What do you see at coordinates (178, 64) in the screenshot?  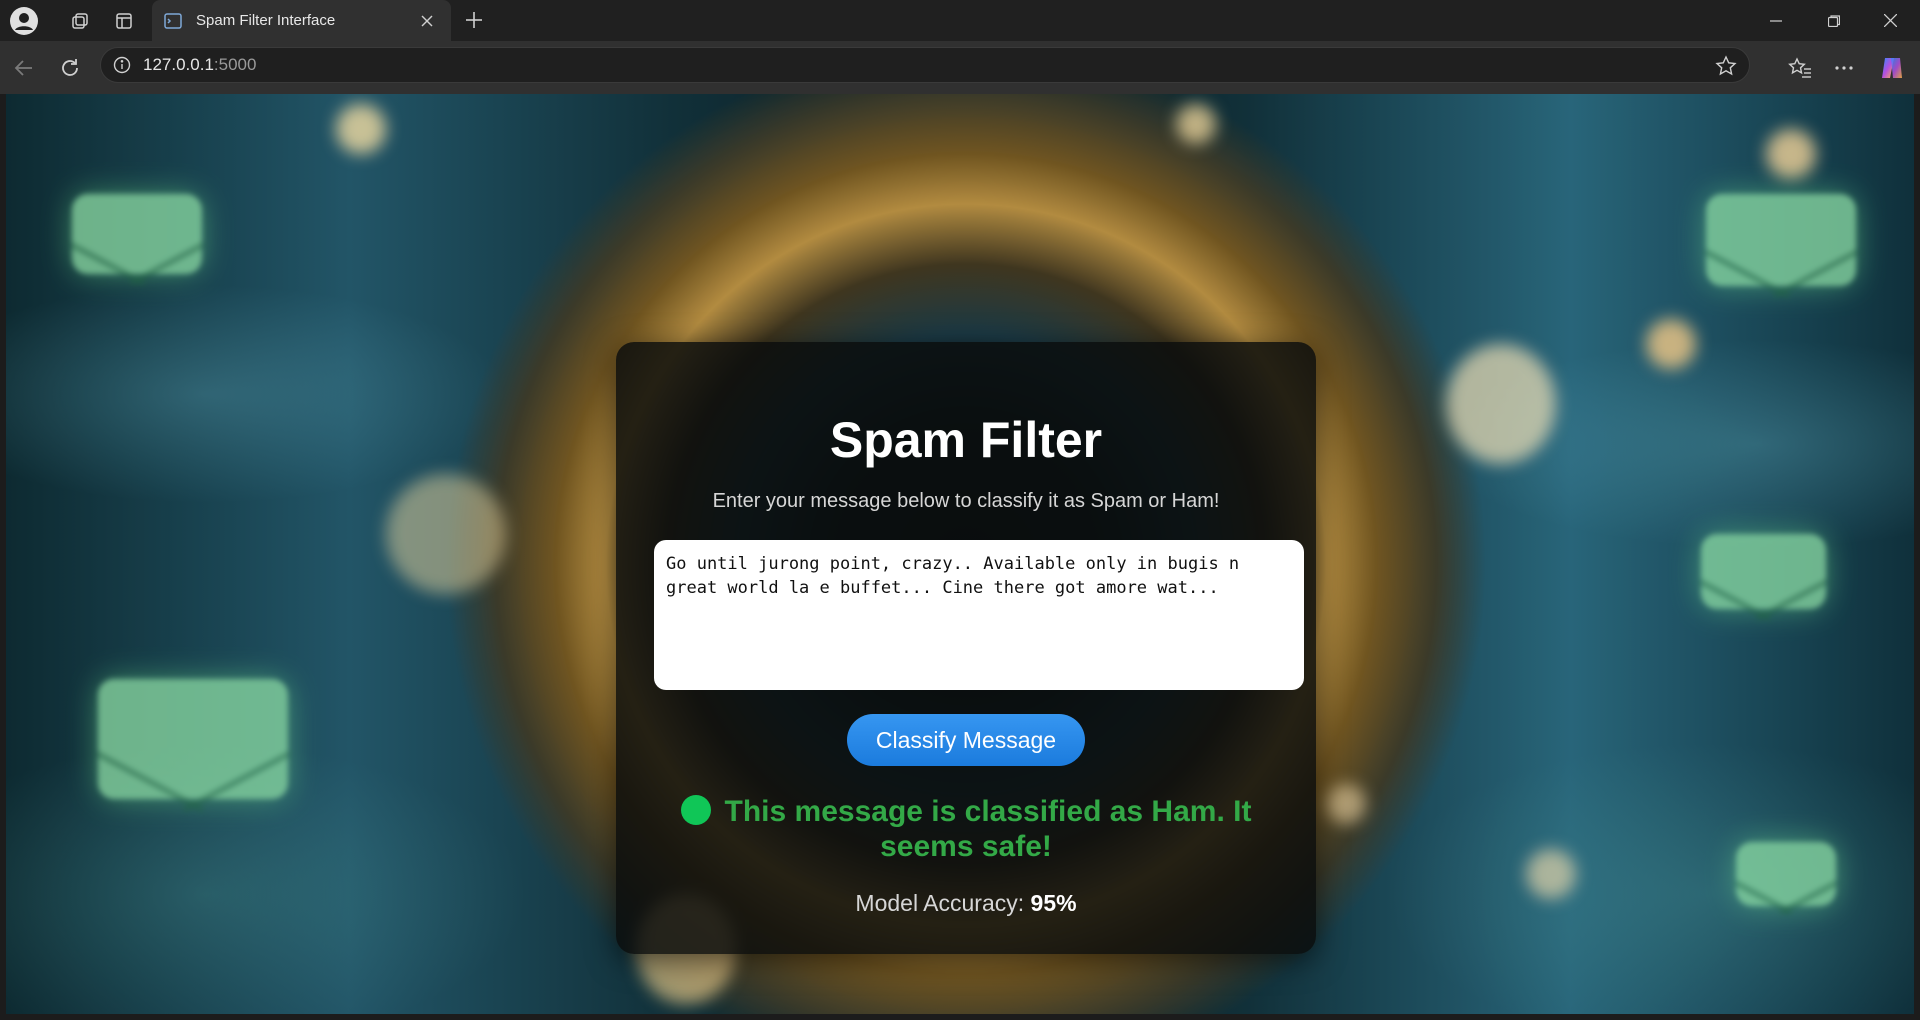 I see `url-host: 127.0.0.1` at bounding box center [178, 64].